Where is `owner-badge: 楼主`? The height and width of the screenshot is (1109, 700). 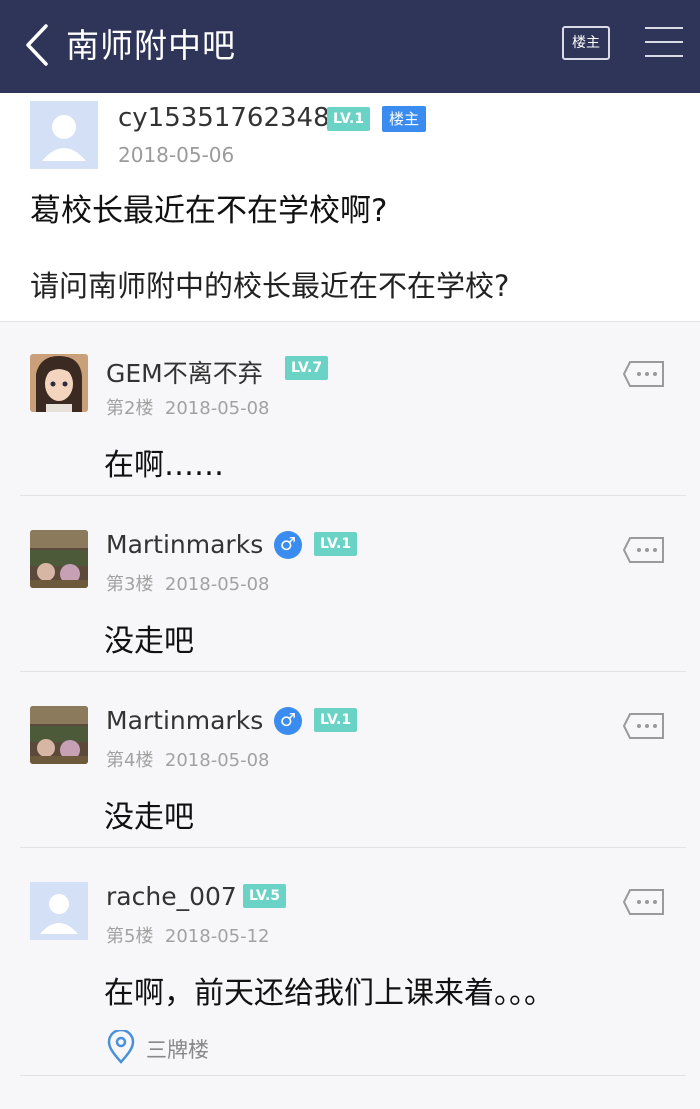
owner-badge: 楼主 is located at coordinates (404, 119).